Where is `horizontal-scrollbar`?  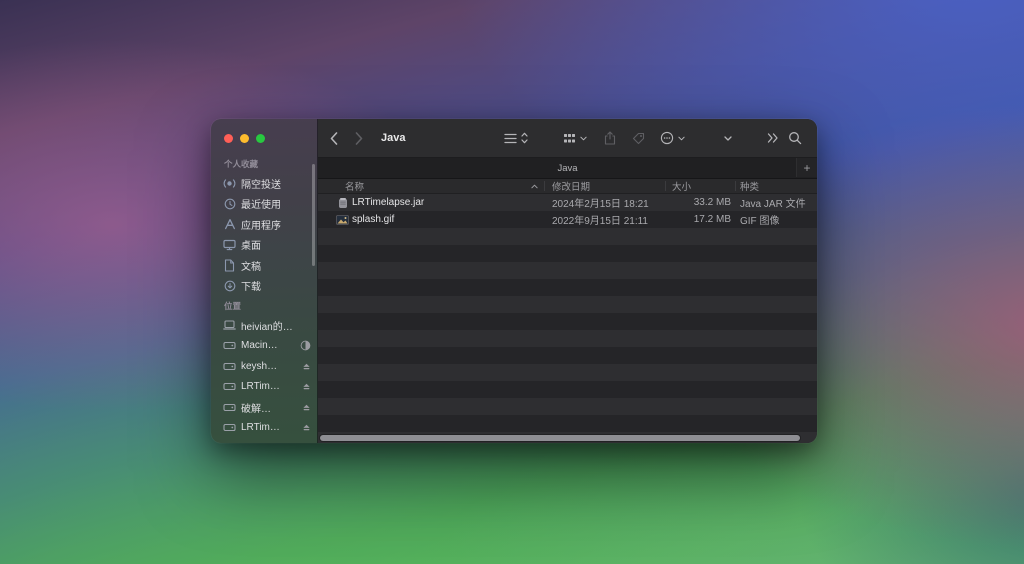 horizontal-scrollbar is located at coordinates (560, 438).